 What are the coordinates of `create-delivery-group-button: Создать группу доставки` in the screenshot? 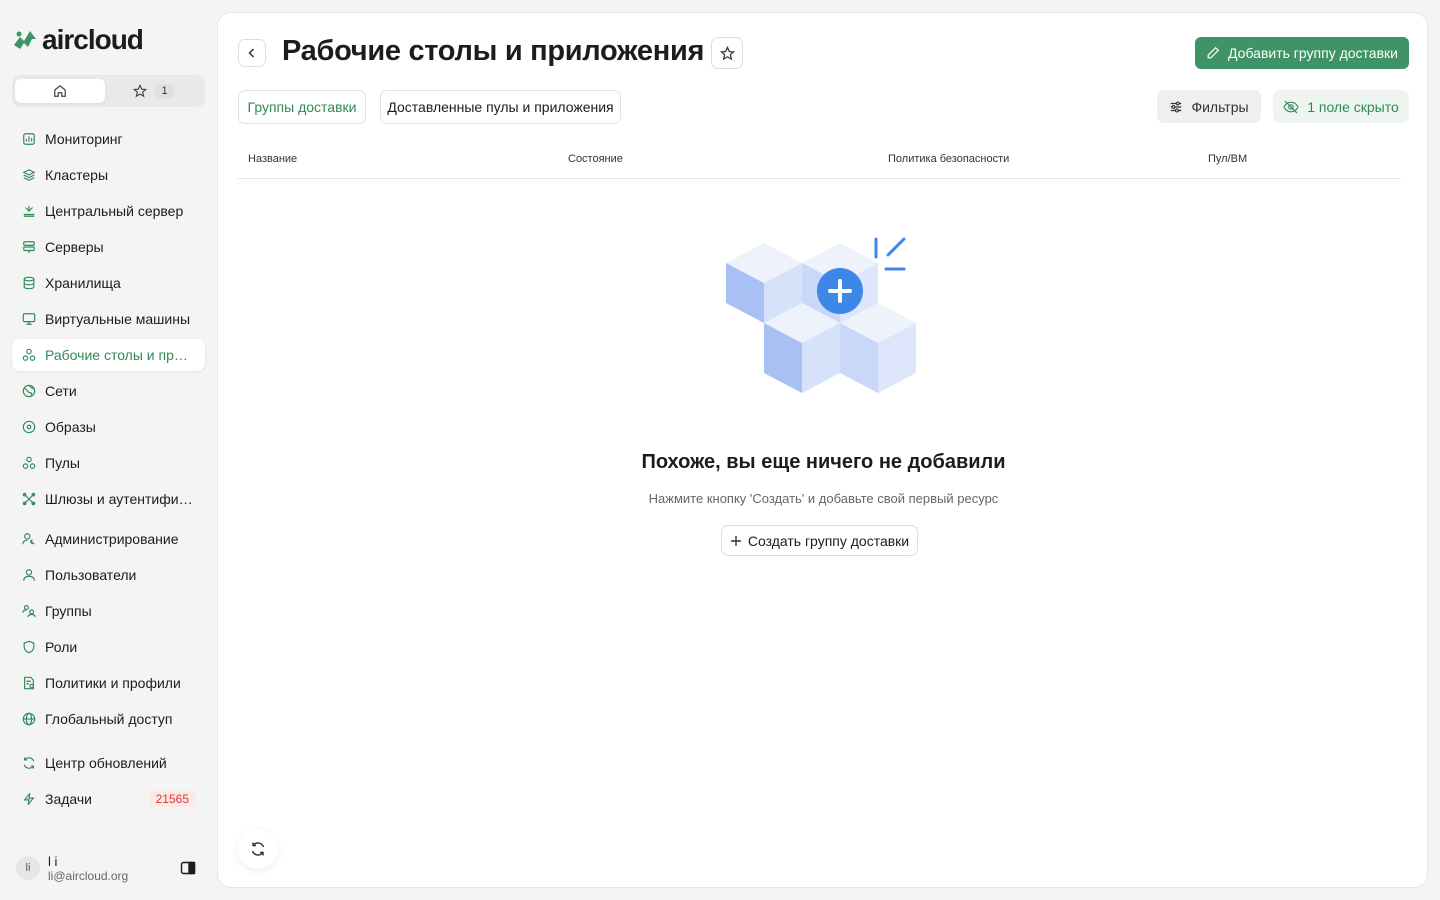 It's located at (819, 540).